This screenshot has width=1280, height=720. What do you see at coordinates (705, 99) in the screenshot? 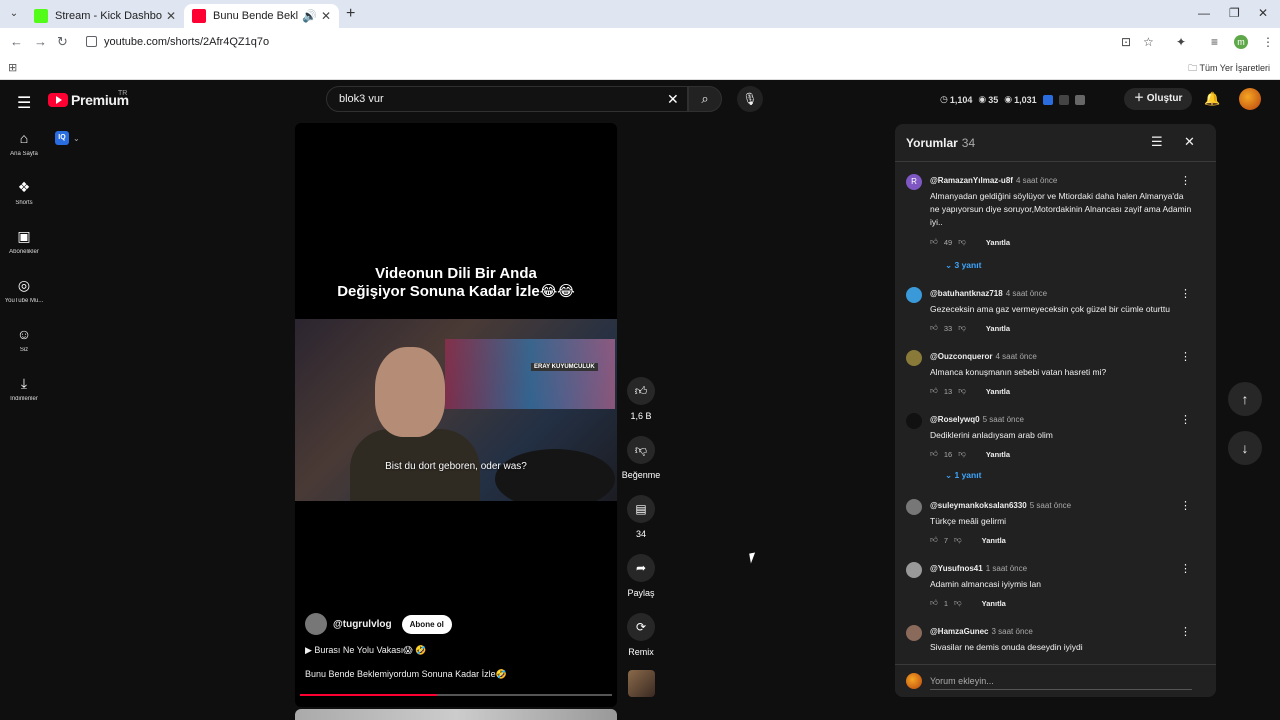
I see `search-button: ⌕` at bounding box center [705, 99].